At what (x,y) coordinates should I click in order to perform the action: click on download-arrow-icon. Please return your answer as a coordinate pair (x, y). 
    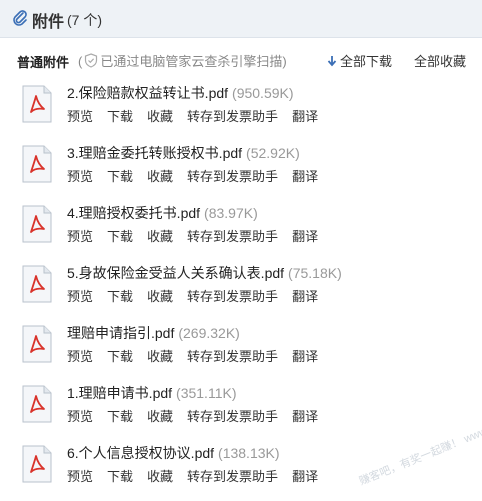
    Looking at the image, I should click on (332, 61).